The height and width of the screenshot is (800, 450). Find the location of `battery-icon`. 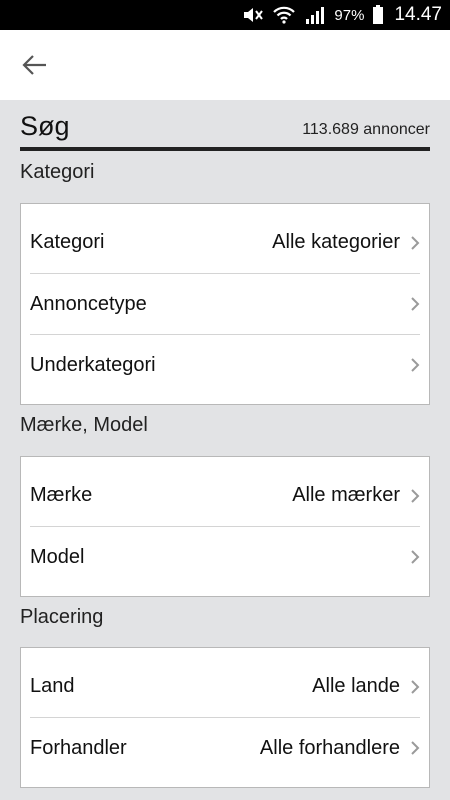

battery-icon is located at coordinates (378, 15).